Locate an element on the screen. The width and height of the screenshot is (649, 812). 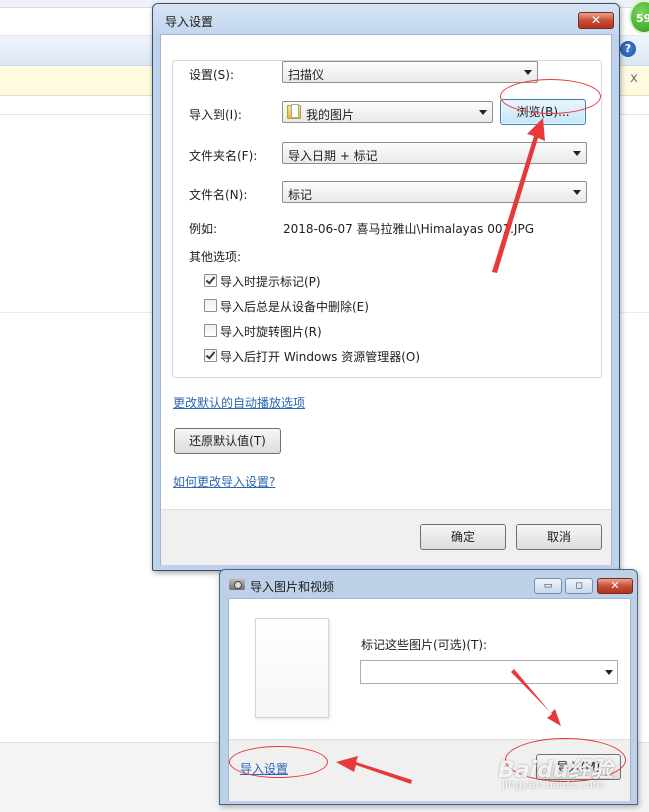
watermark-url: jingyan.baidu.com is located at coordinates (553, 784).